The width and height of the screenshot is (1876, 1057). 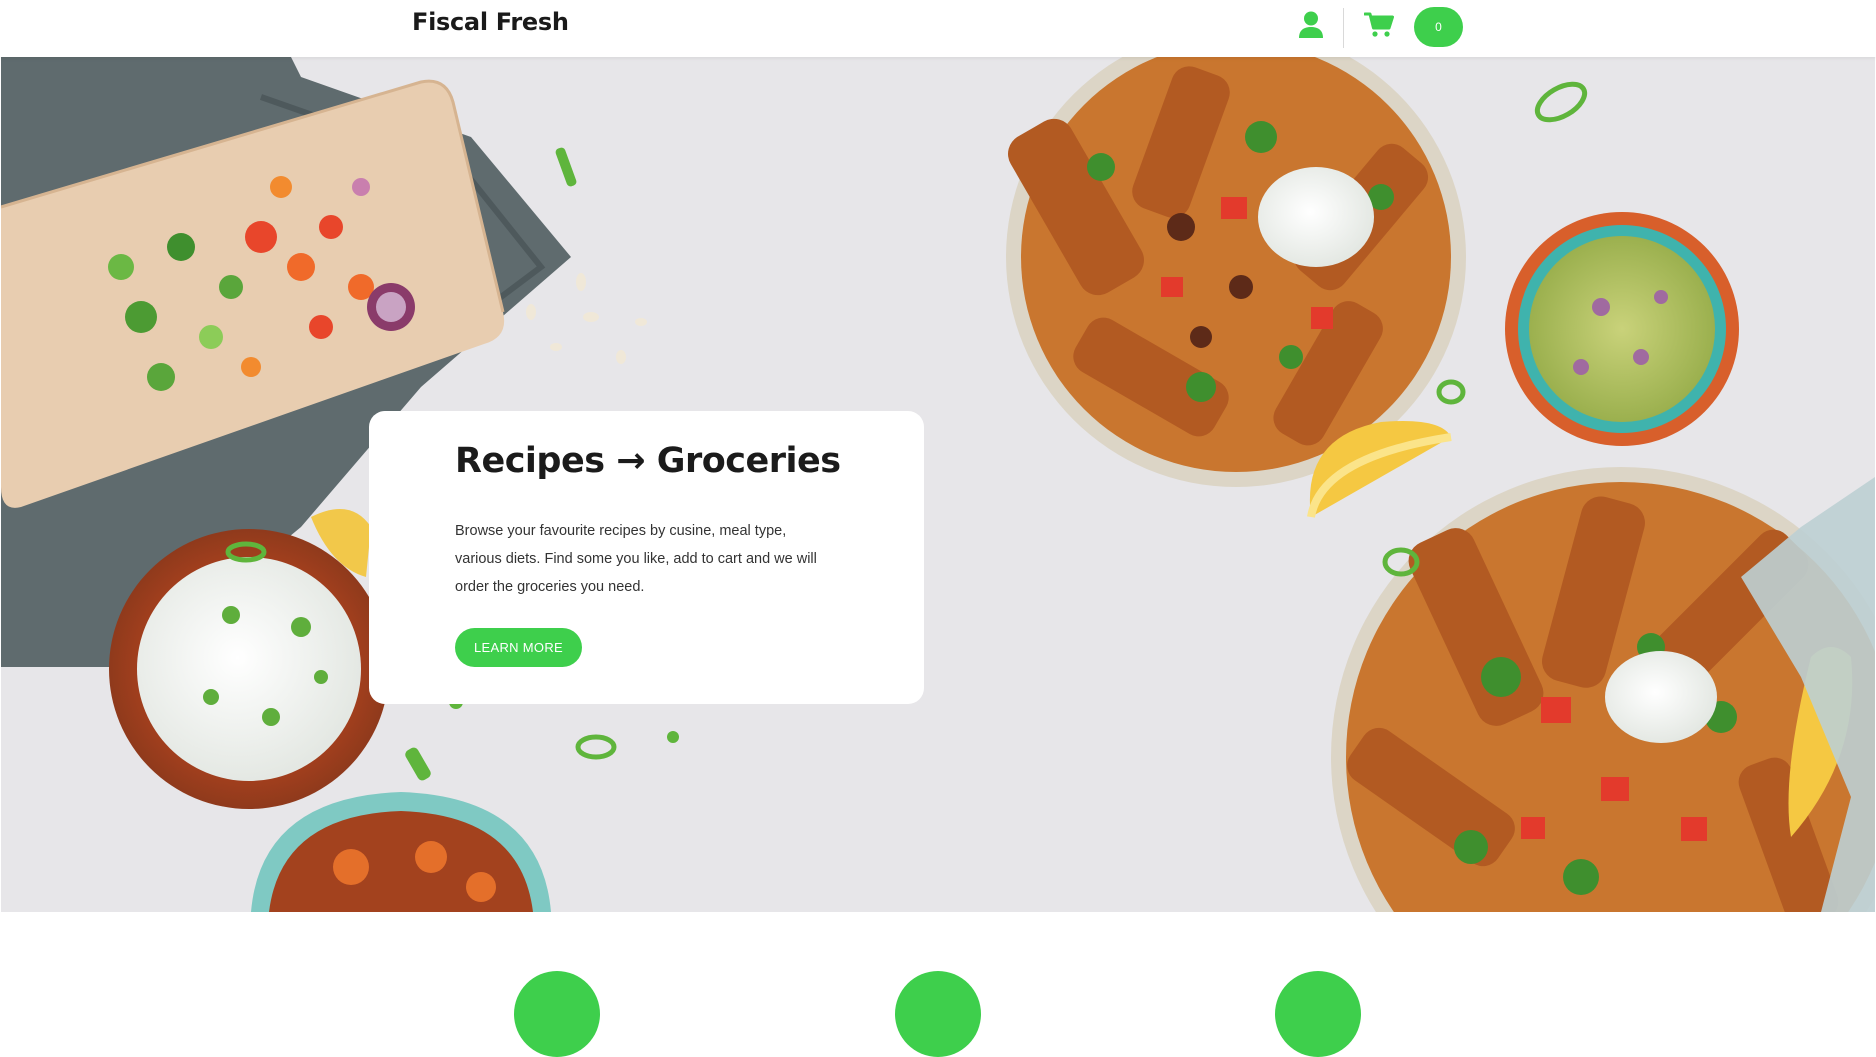 I want to click on learn-more-button: LEARN MORE, so click(x=518, y=647).